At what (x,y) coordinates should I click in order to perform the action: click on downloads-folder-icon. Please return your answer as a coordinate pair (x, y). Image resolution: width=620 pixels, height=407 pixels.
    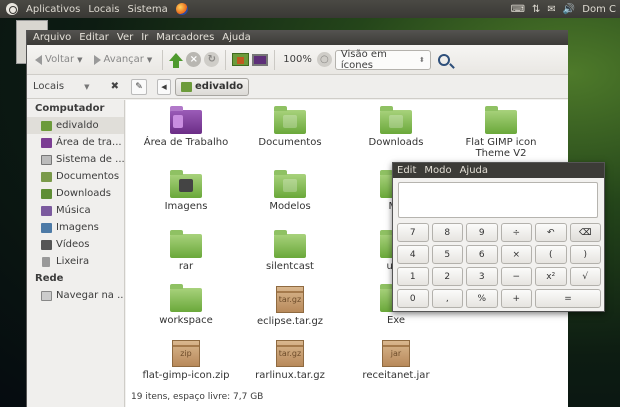
    Looking at the image, I should click on (396, 120).